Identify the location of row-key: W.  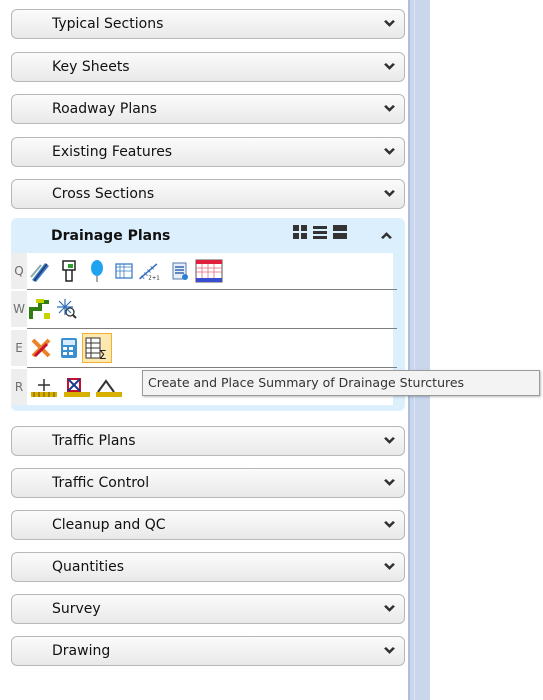
(19, 309).